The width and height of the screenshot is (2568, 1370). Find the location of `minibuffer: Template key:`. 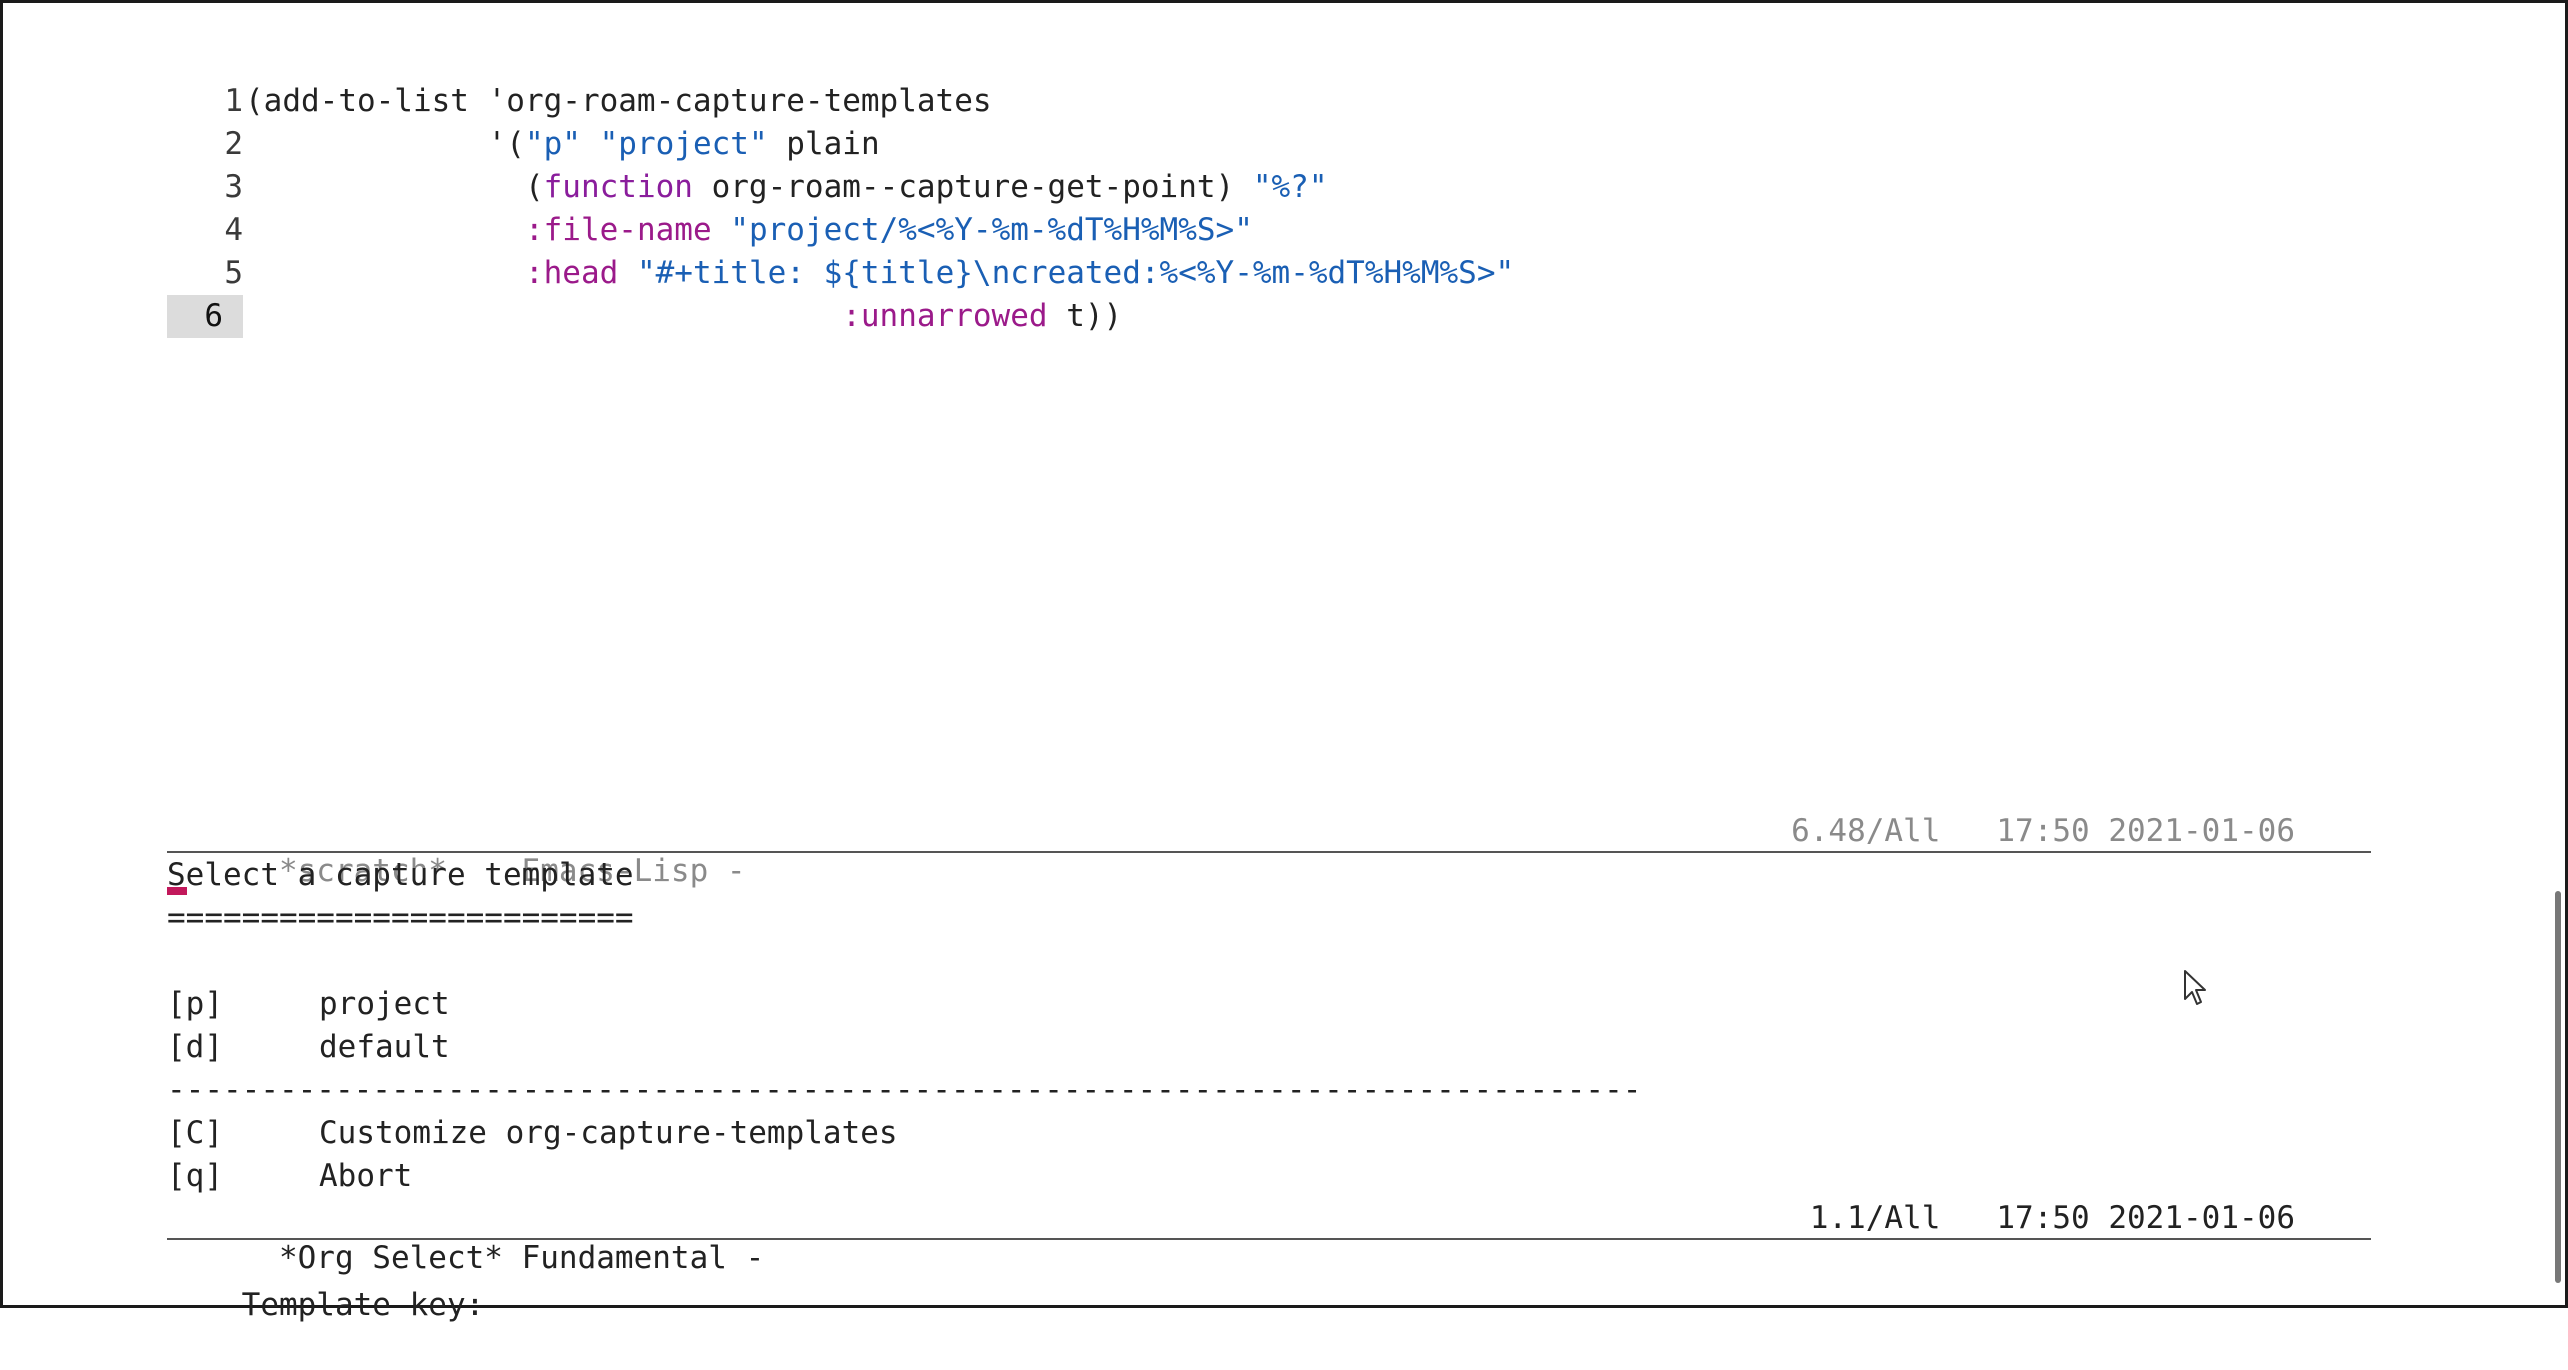

minibuffer: Template key: is located at coordinates (335, 1305).